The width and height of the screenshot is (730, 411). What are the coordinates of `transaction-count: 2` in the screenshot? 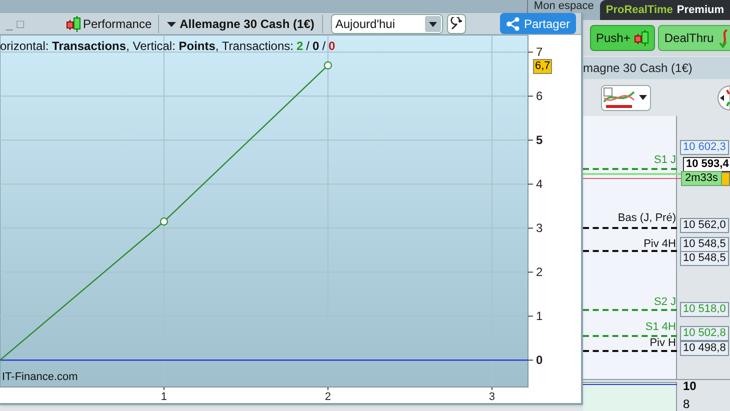 It's located at (300, 46).